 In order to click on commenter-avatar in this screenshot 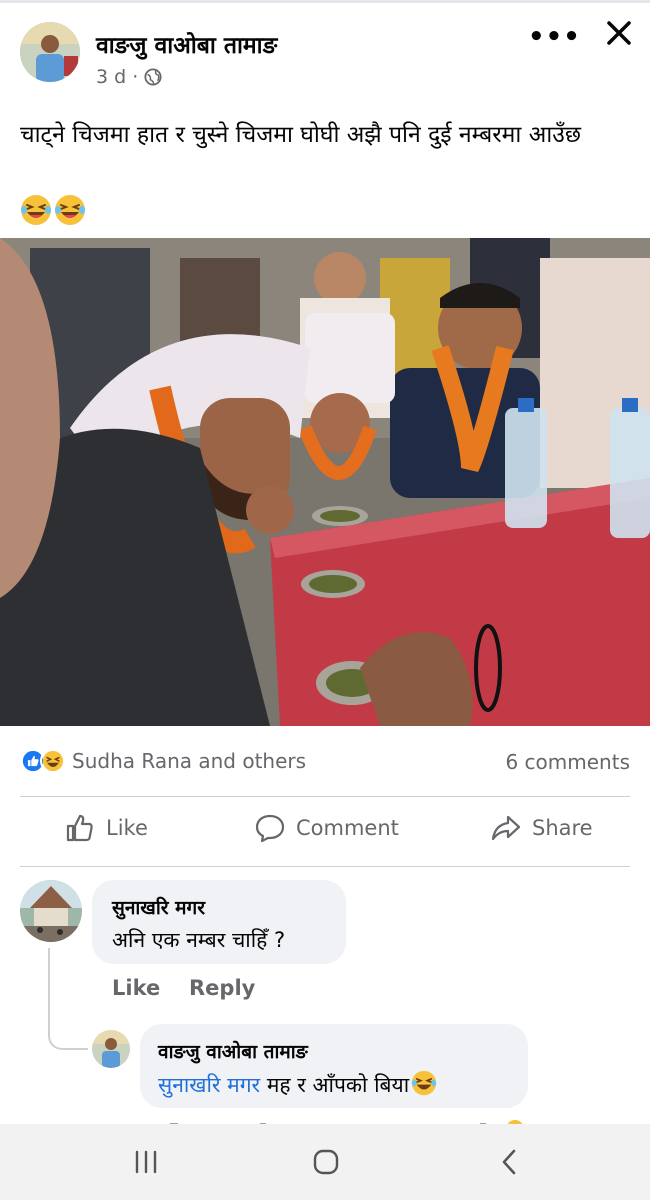, I will do `click(51, 911)`.